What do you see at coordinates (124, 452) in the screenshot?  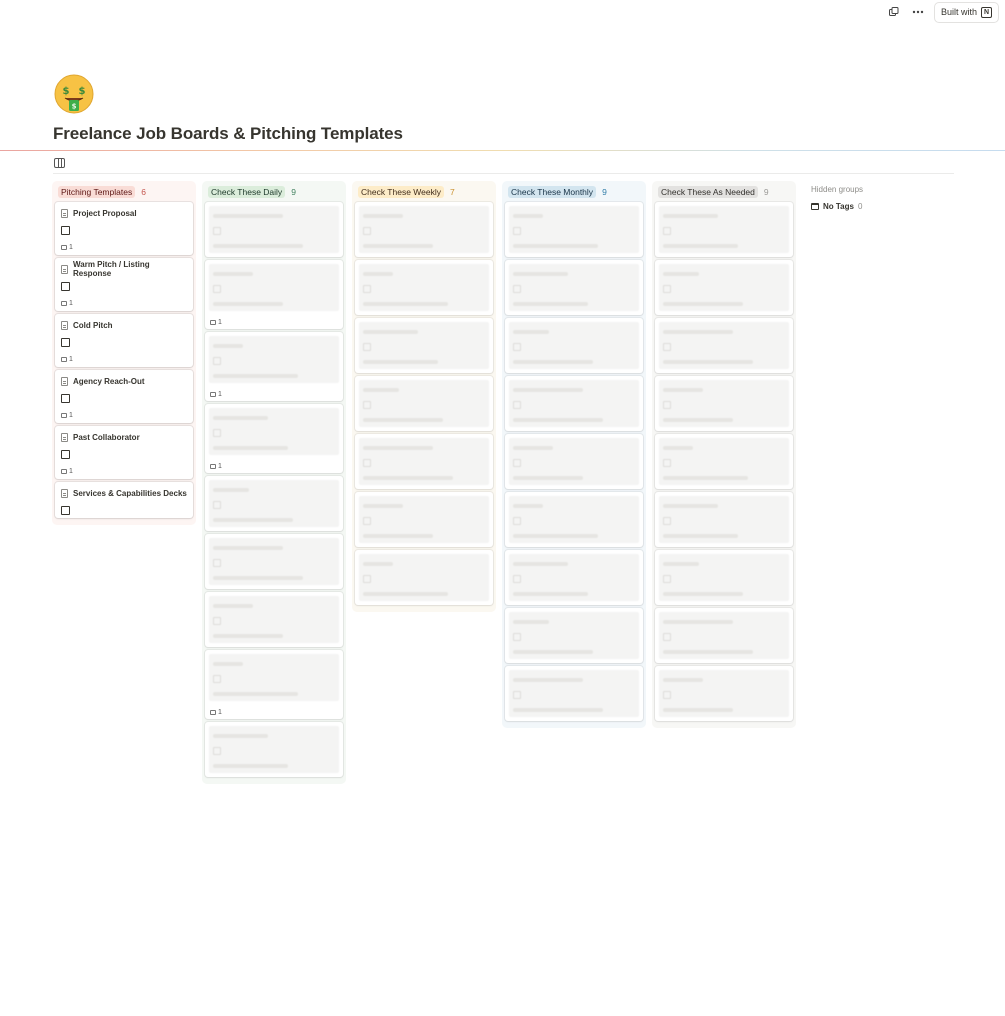 I see `board-card: Past Collaborator 1` at bounding box center [124, 452].